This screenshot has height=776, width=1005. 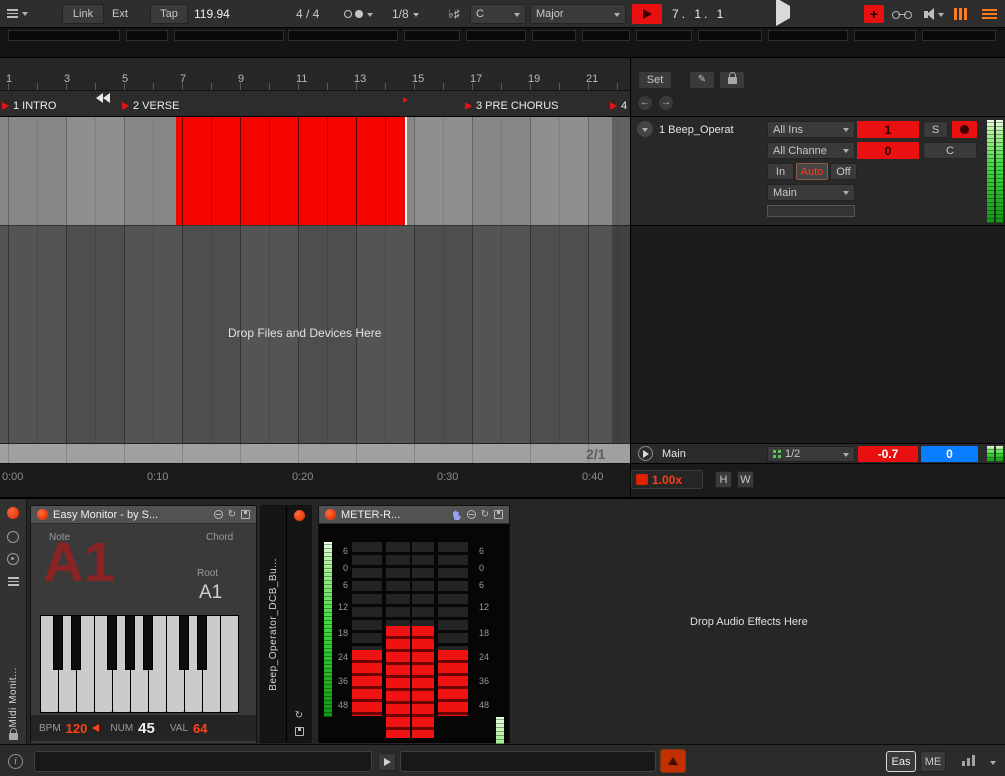 I want to click on info-icon: i, so click(x=15, y=761).